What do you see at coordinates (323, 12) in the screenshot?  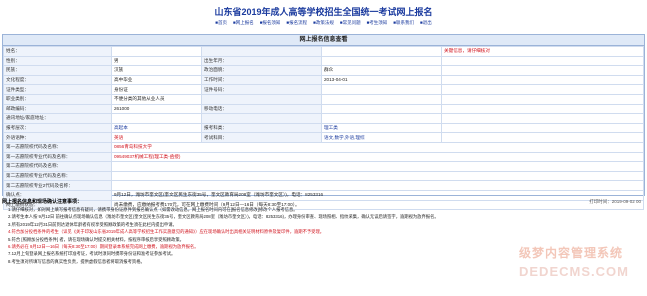 I see `site-title: 山东省2019年成人高等学校招生全国统一考试网上报名` at bounding box center [323, 12].